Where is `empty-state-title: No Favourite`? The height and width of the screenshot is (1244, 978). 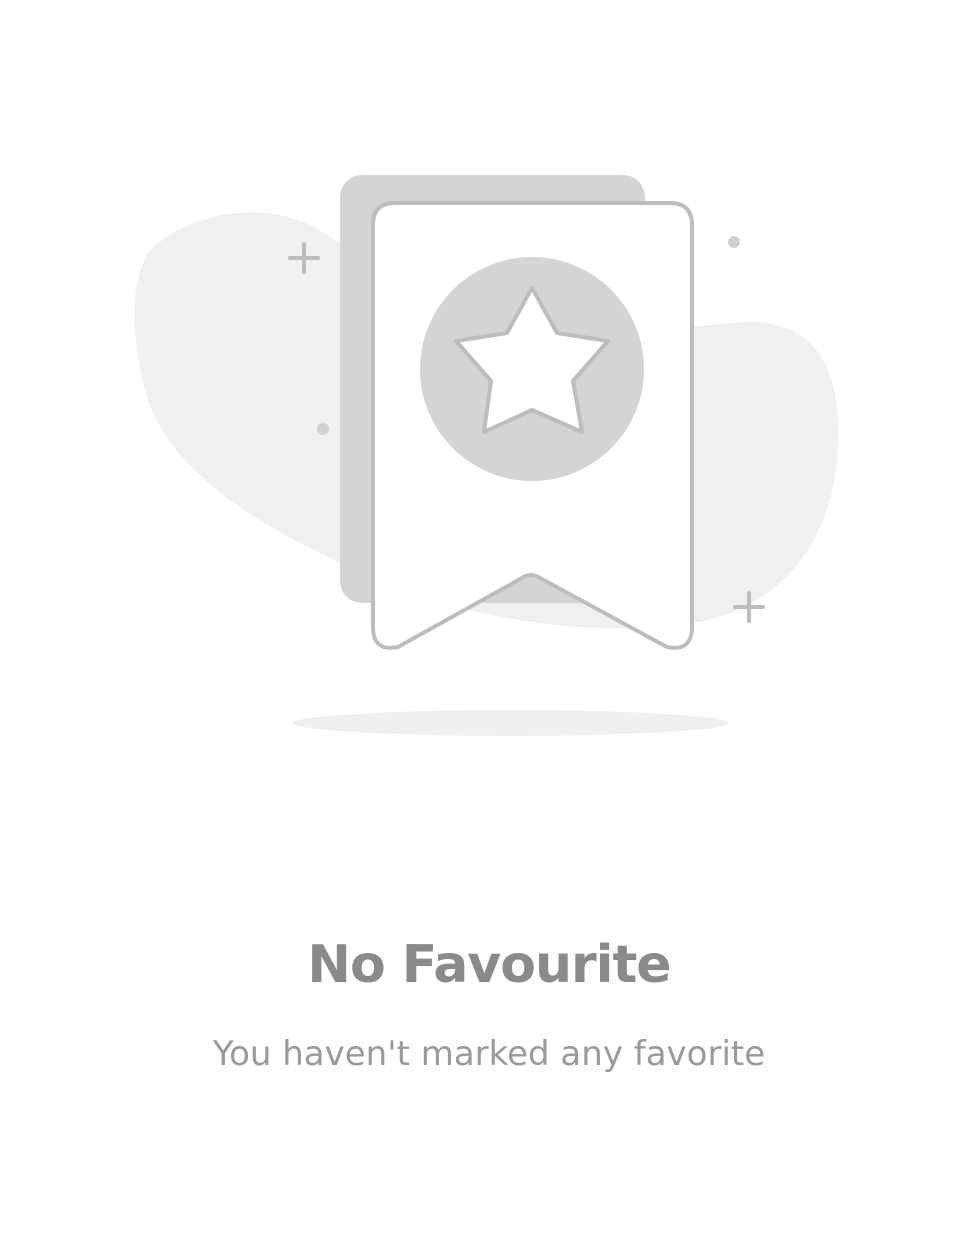
empty-state-title: No Favourite is located at coordinates (489, 965).